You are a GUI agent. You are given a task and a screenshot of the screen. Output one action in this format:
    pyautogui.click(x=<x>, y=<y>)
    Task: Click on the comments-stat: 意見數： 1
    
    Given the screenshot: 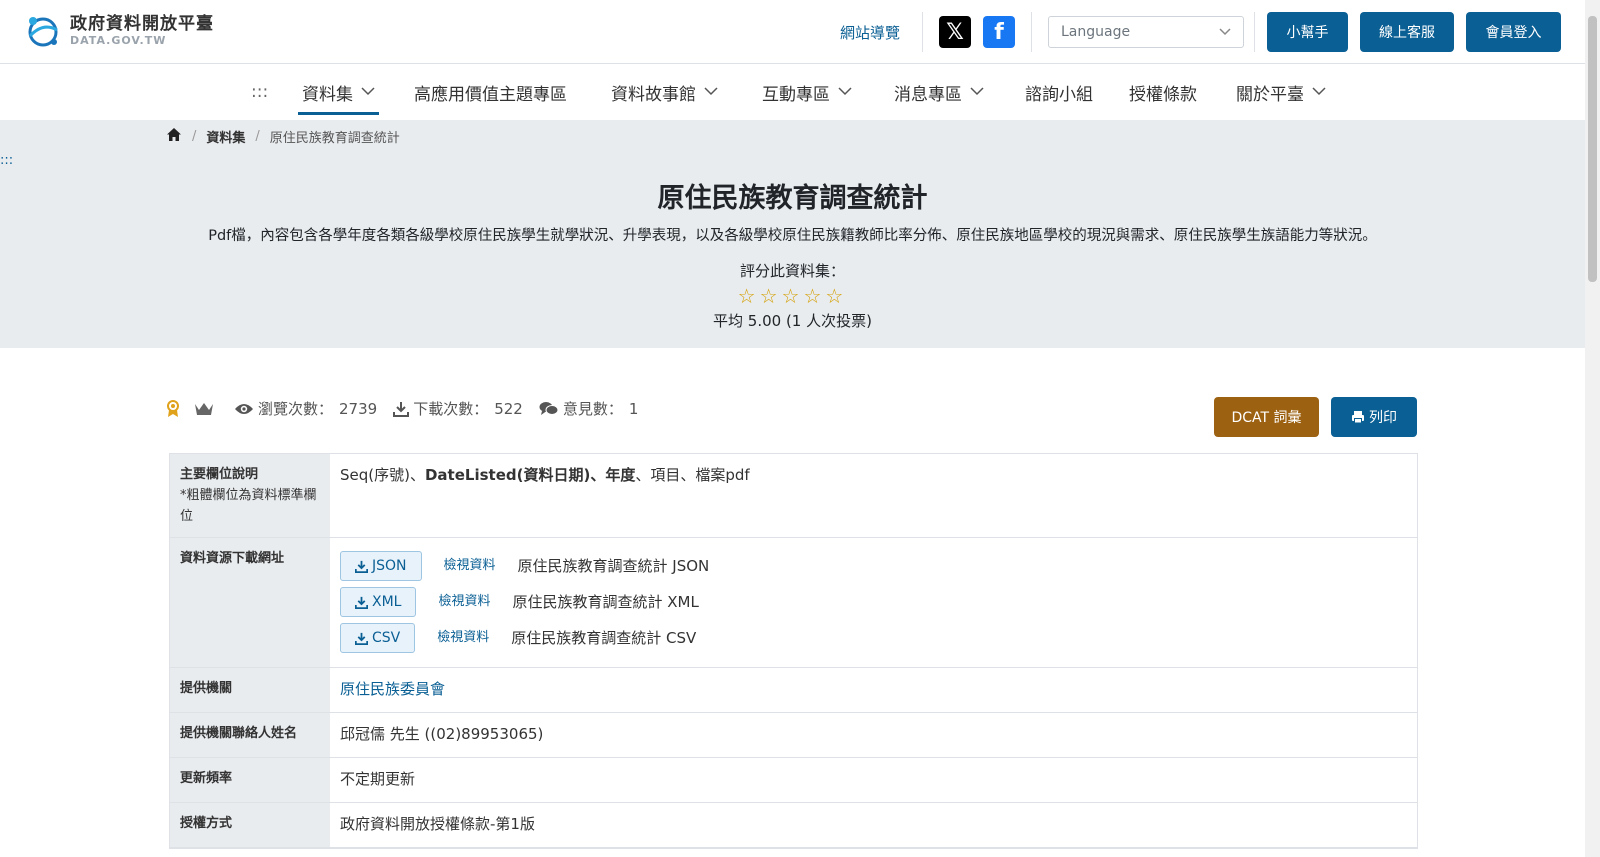 What is the action you would take?
    pyautogui.click(x=589, y=408)
    